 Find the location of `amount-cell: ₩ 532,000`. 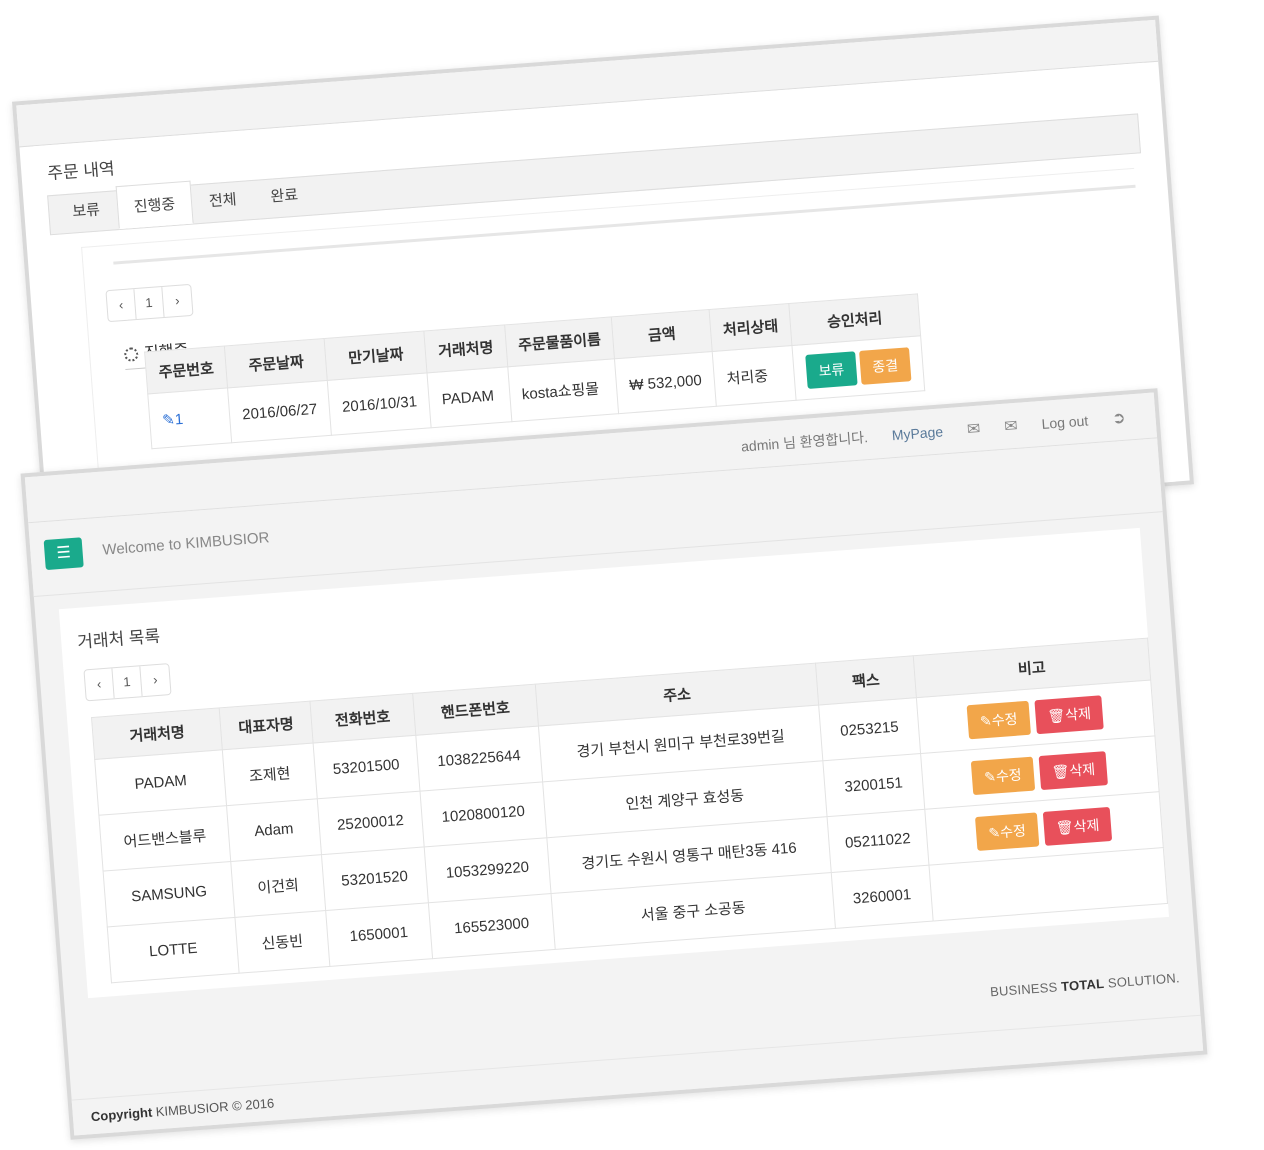

amount-cell: ₩ 532,000 is located at coordinates (665, 382).